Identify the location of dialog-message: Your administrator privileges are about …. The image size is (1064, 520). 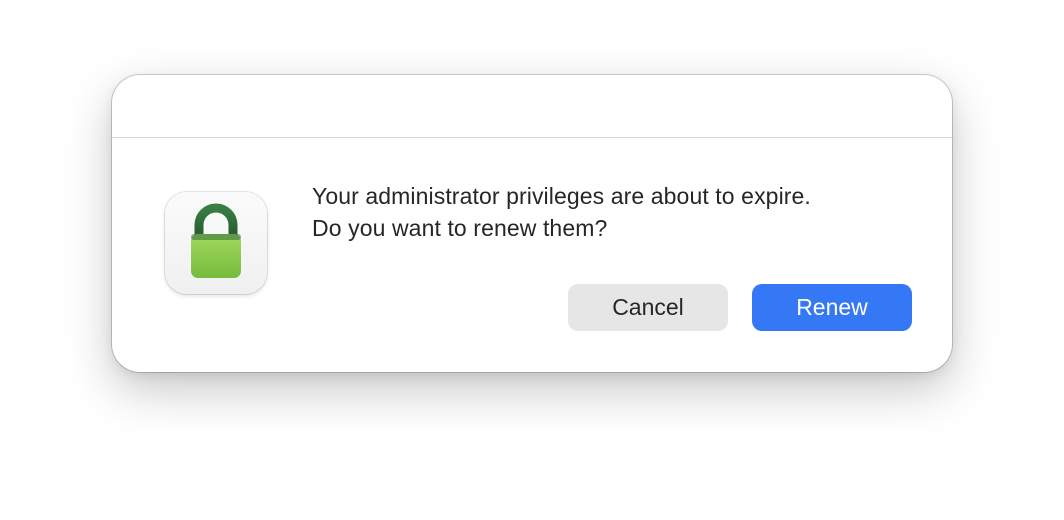
(622, 212).